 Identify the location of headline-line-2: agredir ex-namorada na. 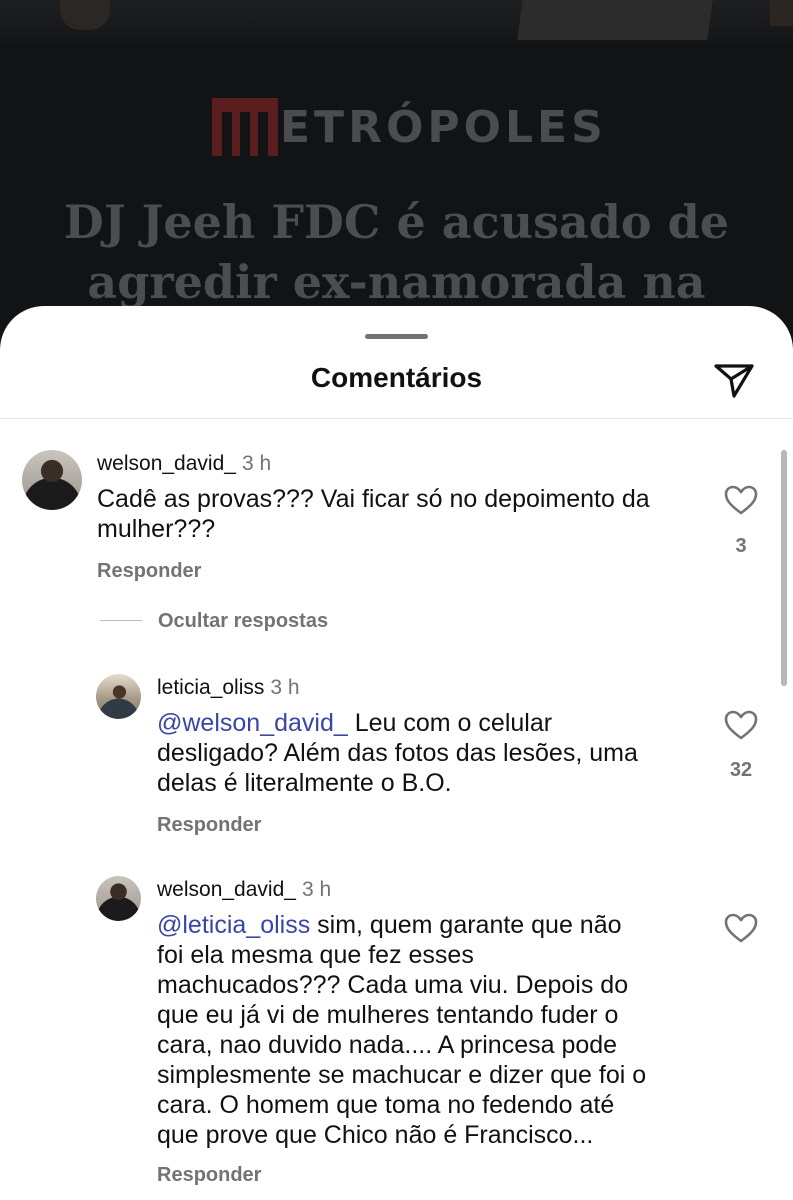
(396, 282).